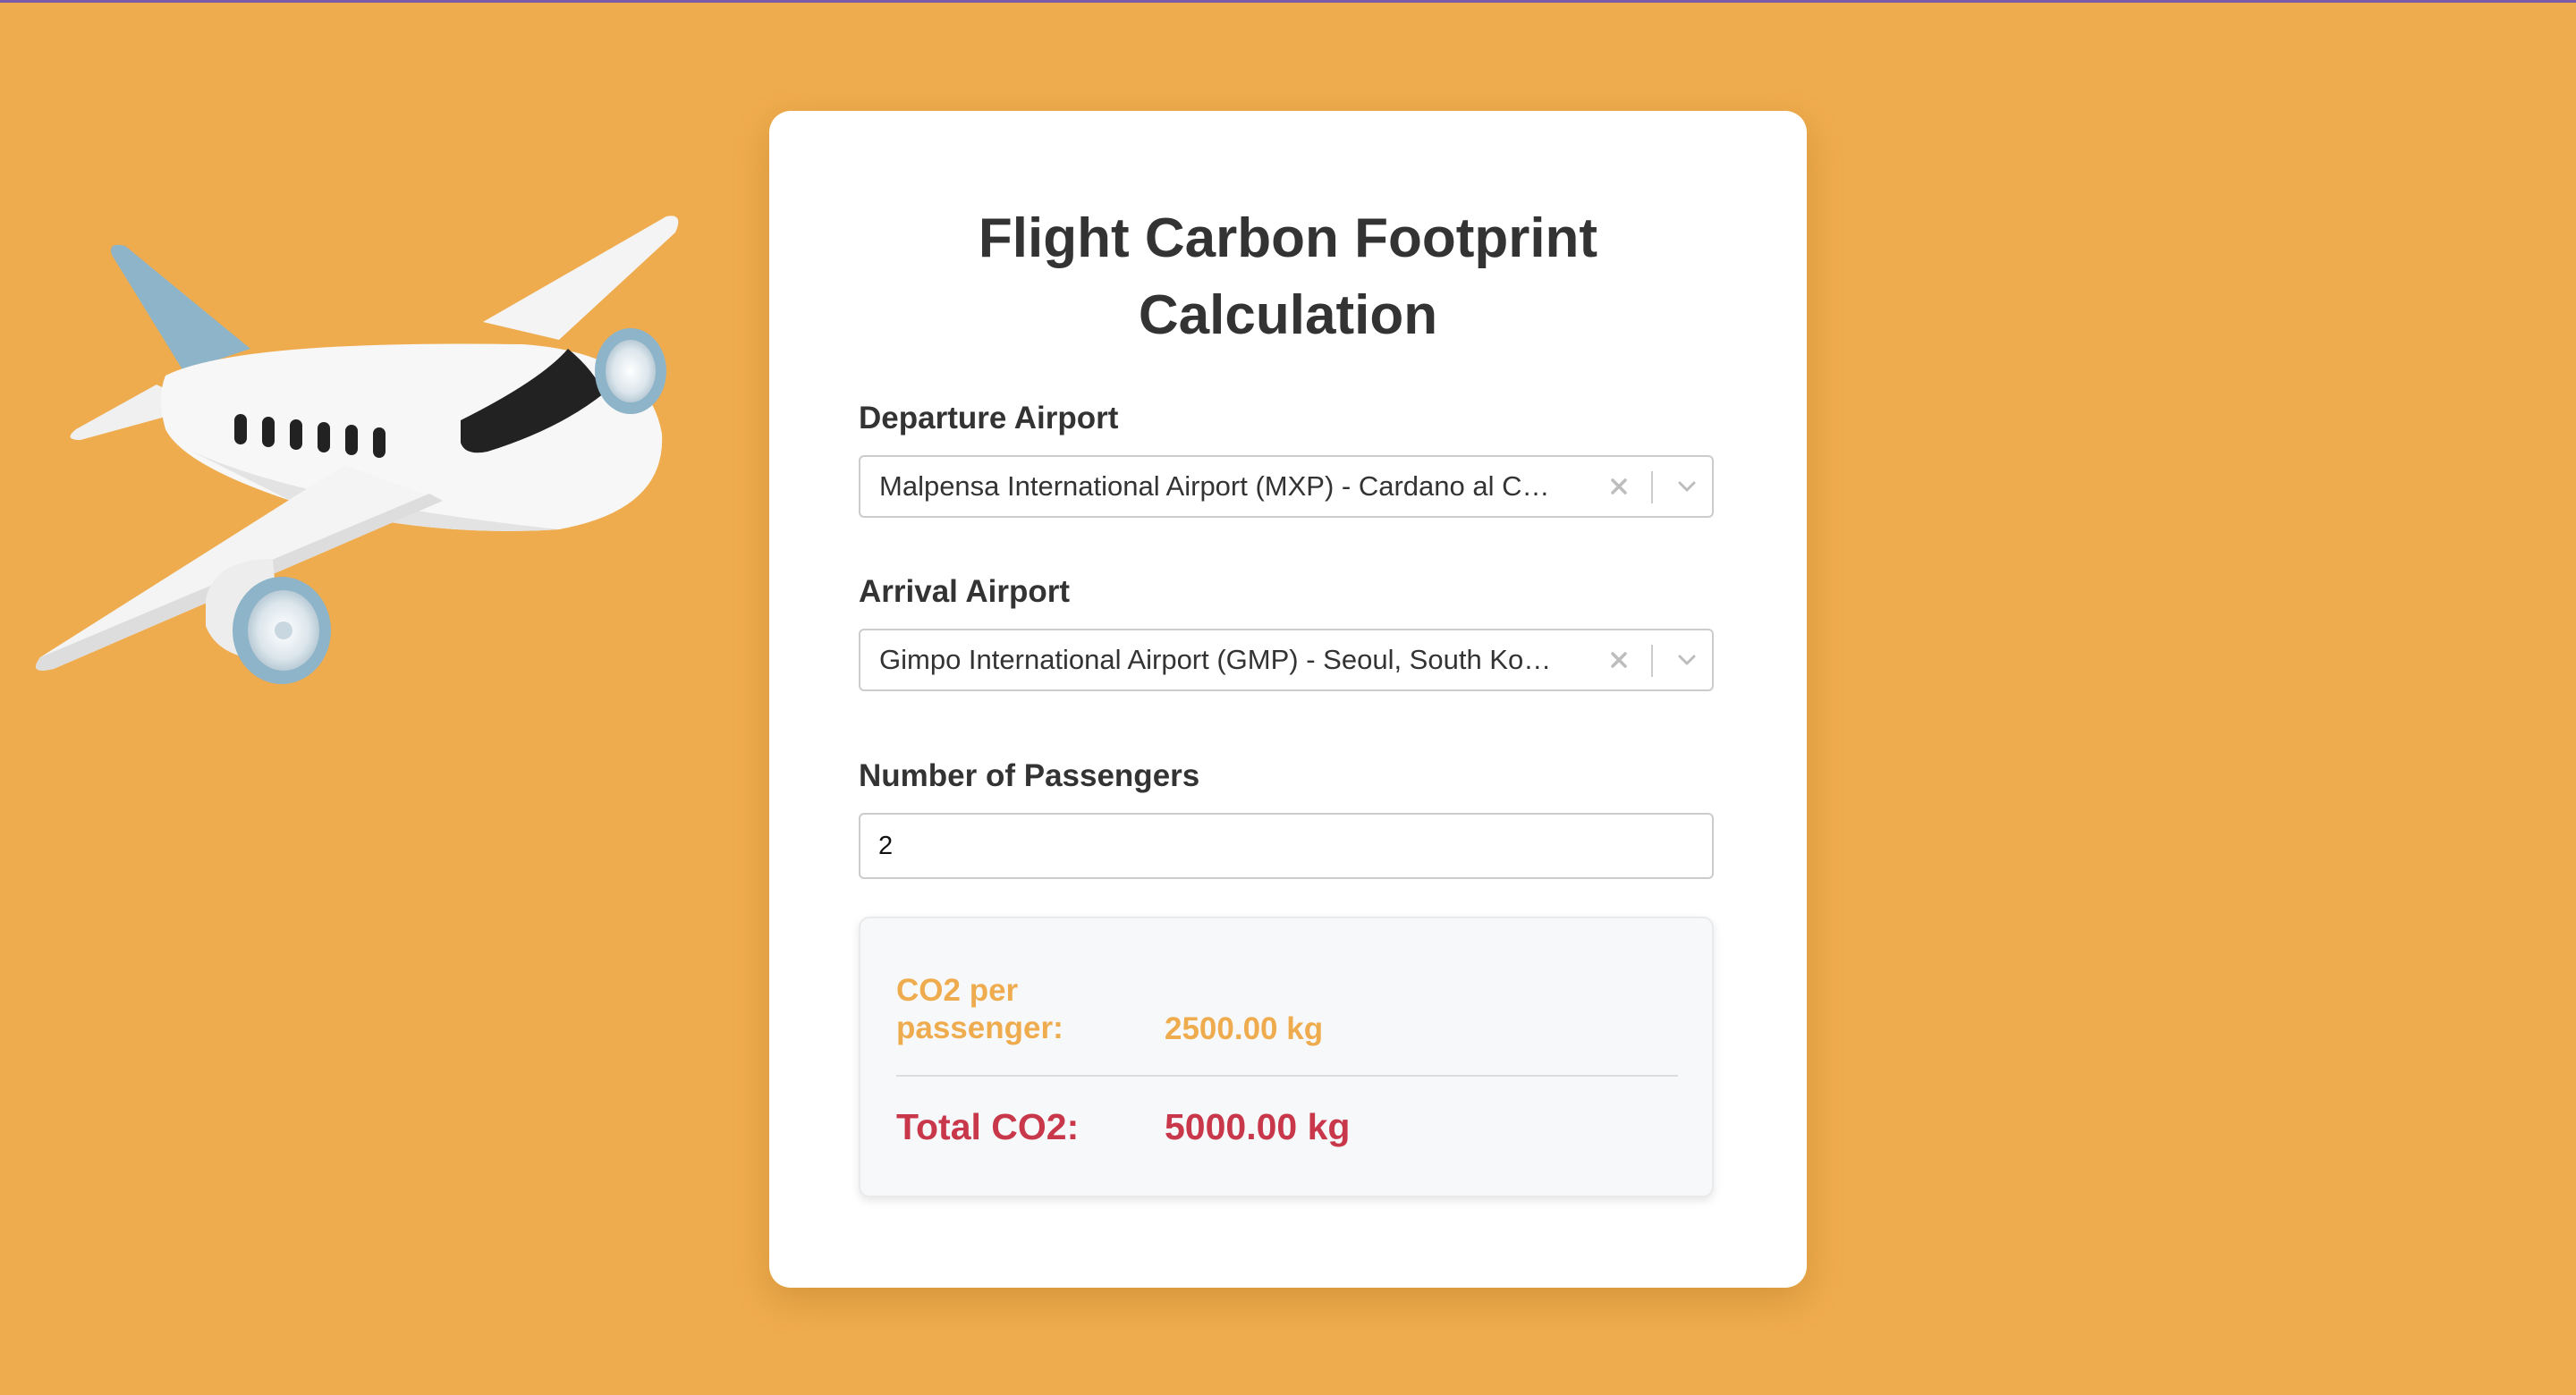 The image size is (2576, 1395). Describe the element at coordinates (357, 450) in the screenshot. I see `airplane-illustration` at that location.